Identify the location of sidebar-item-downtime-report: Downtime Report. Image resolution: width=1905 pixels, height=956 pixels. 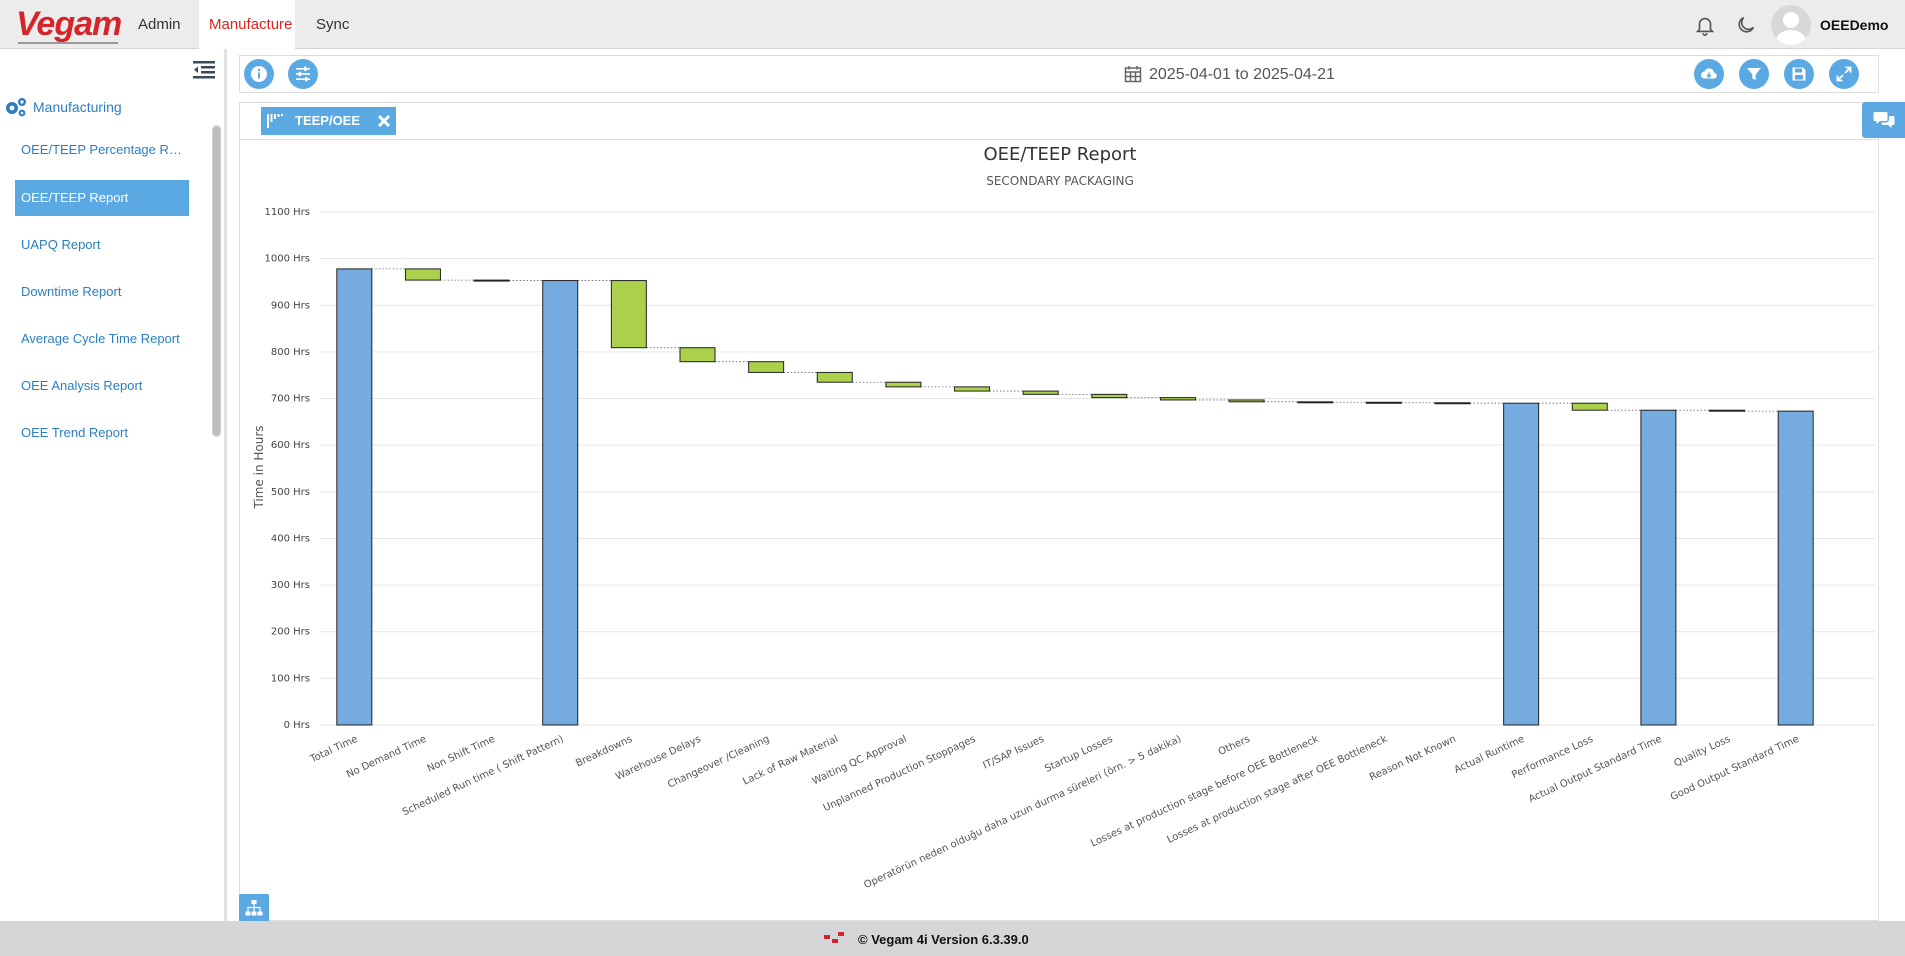
(102, 292).